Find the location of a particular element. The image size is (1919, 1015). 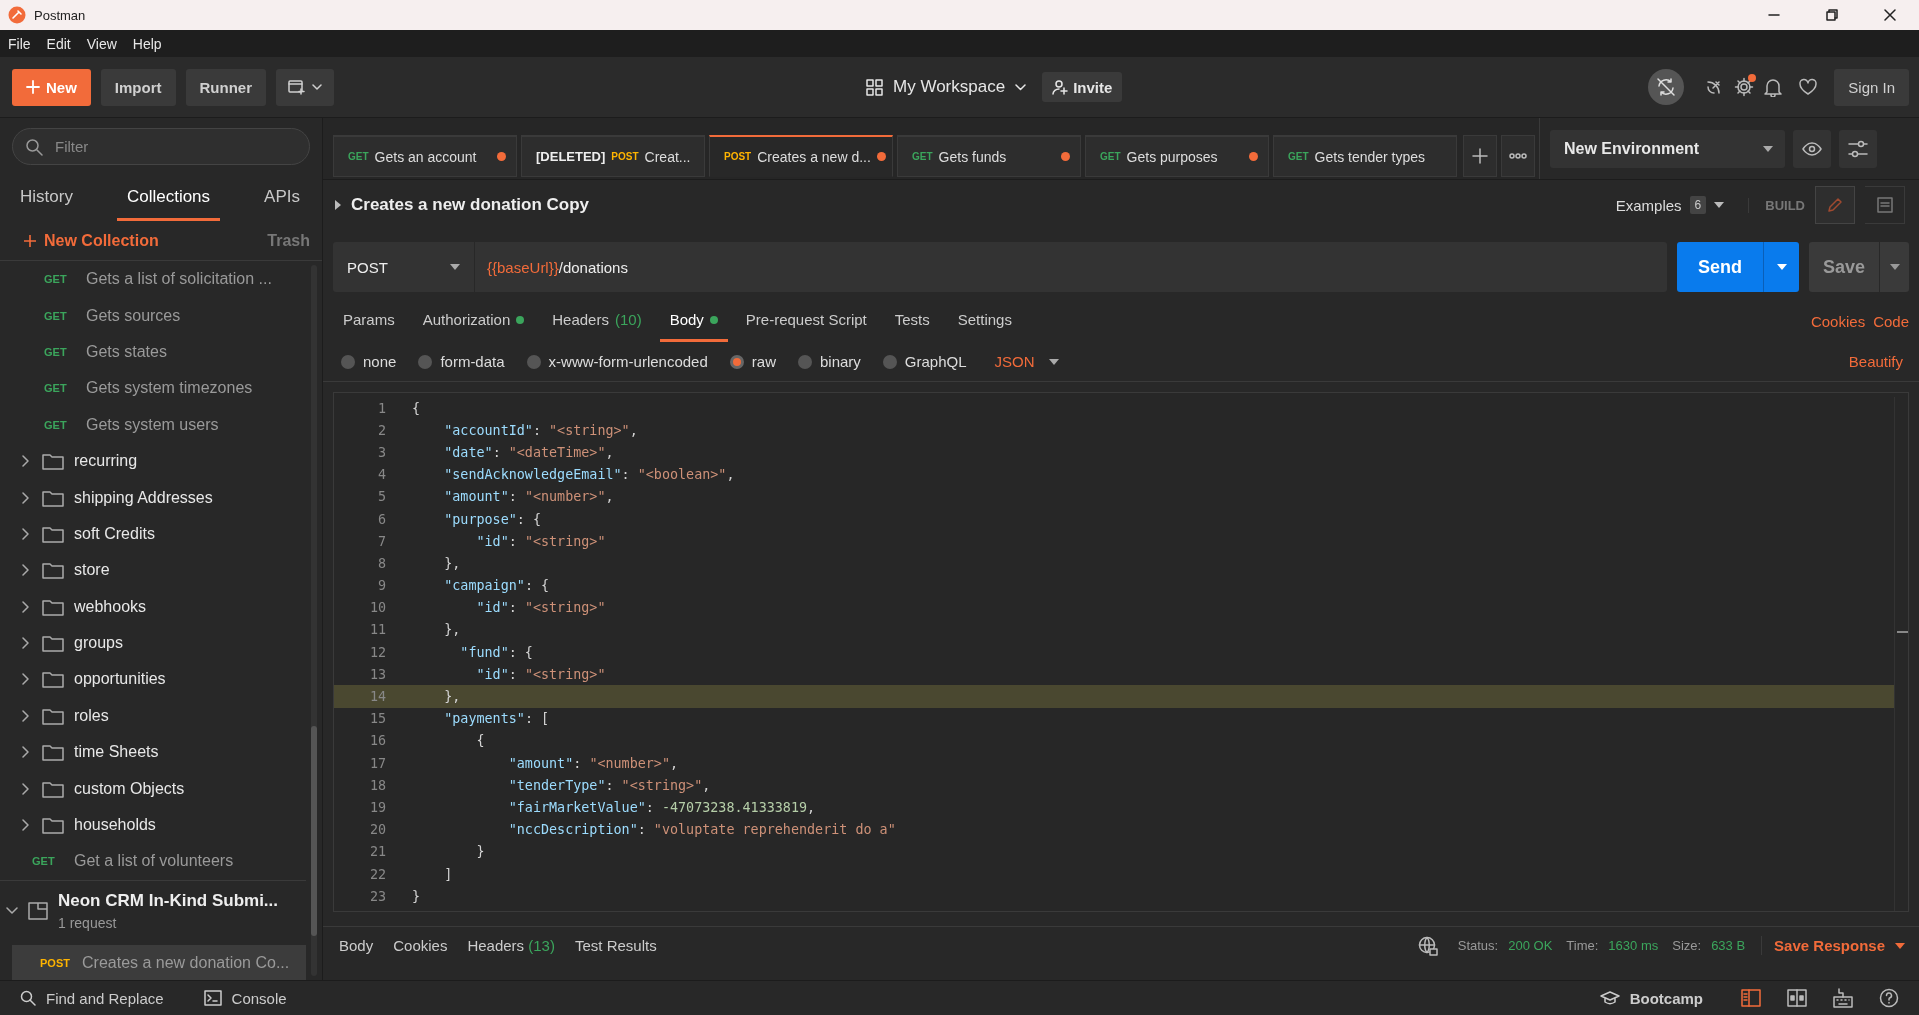

response-tab: Test Results is located at coordinates (615, 945).